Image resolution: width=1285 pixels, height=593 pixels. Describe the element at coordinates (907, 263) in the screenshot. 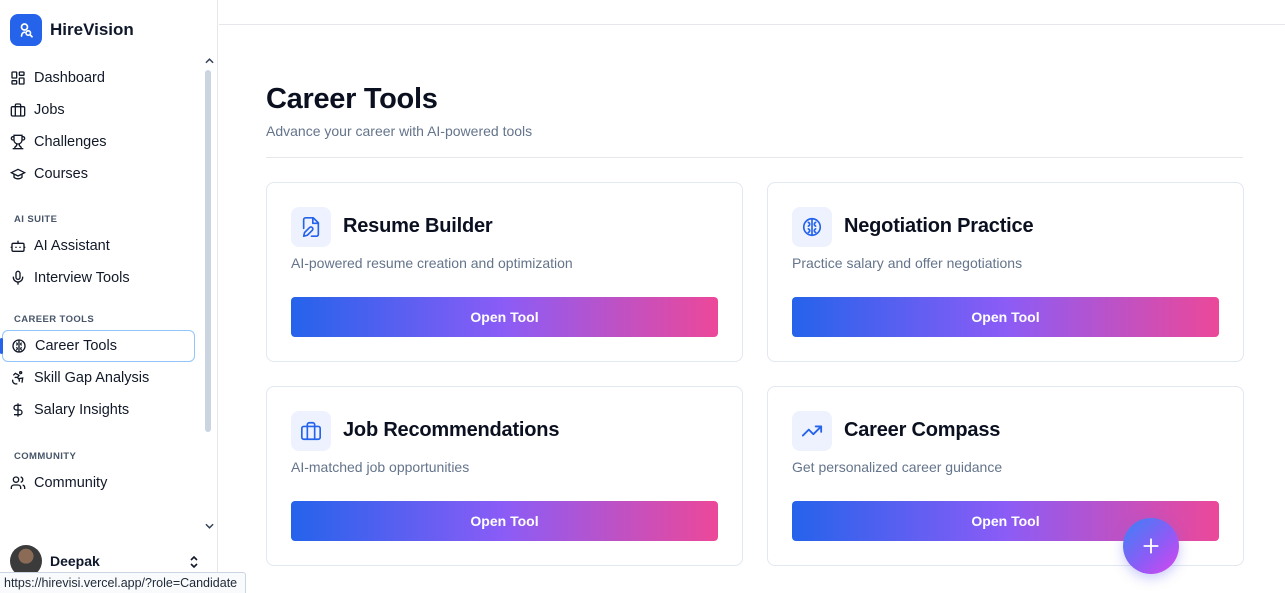

I see `card-description: Practice salary and offer negotiations` at that location.